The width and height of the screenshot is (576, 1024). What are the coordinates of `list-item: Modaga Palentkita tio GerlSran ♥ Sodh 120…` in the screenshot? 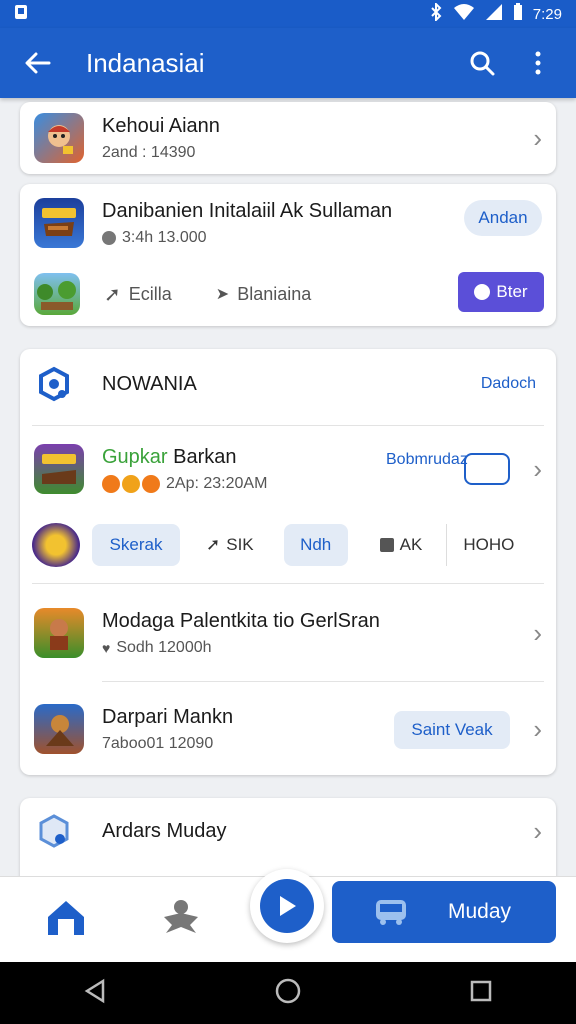 It's located at (288, 633).